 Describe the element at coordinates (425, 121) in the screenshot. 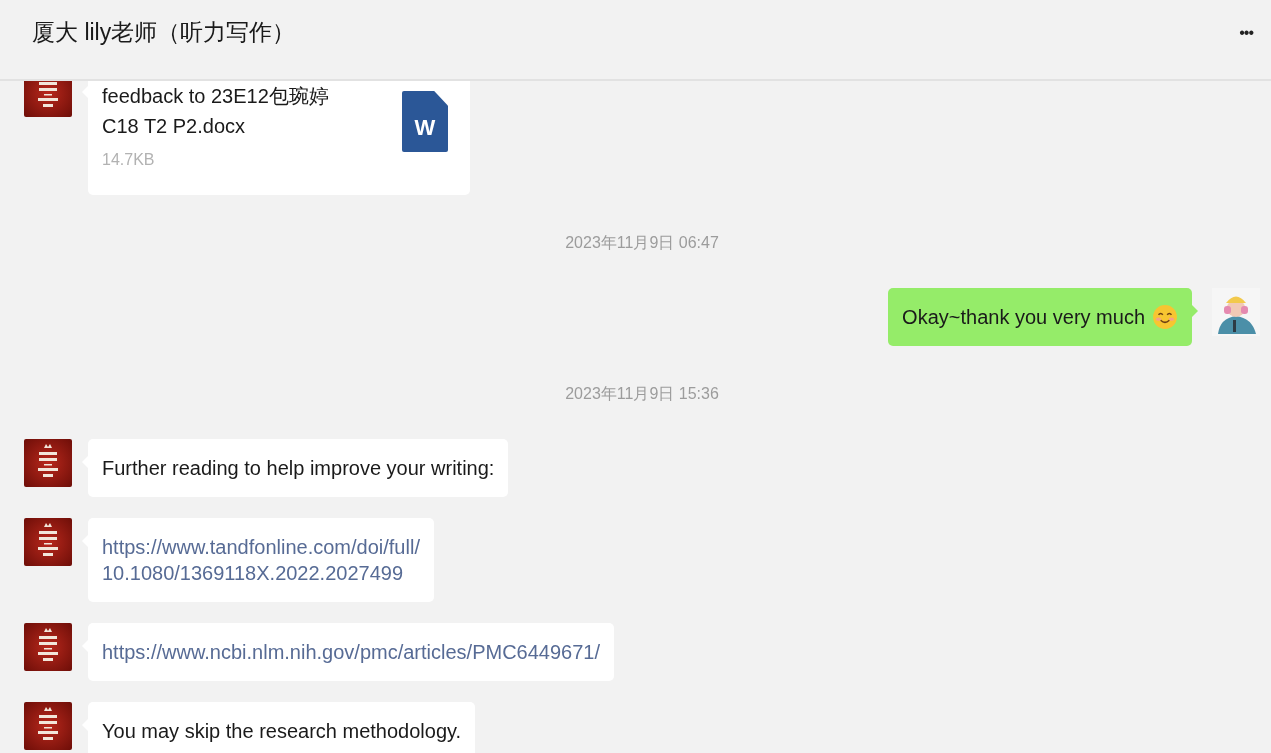

I see `document-icon: W` at that location.